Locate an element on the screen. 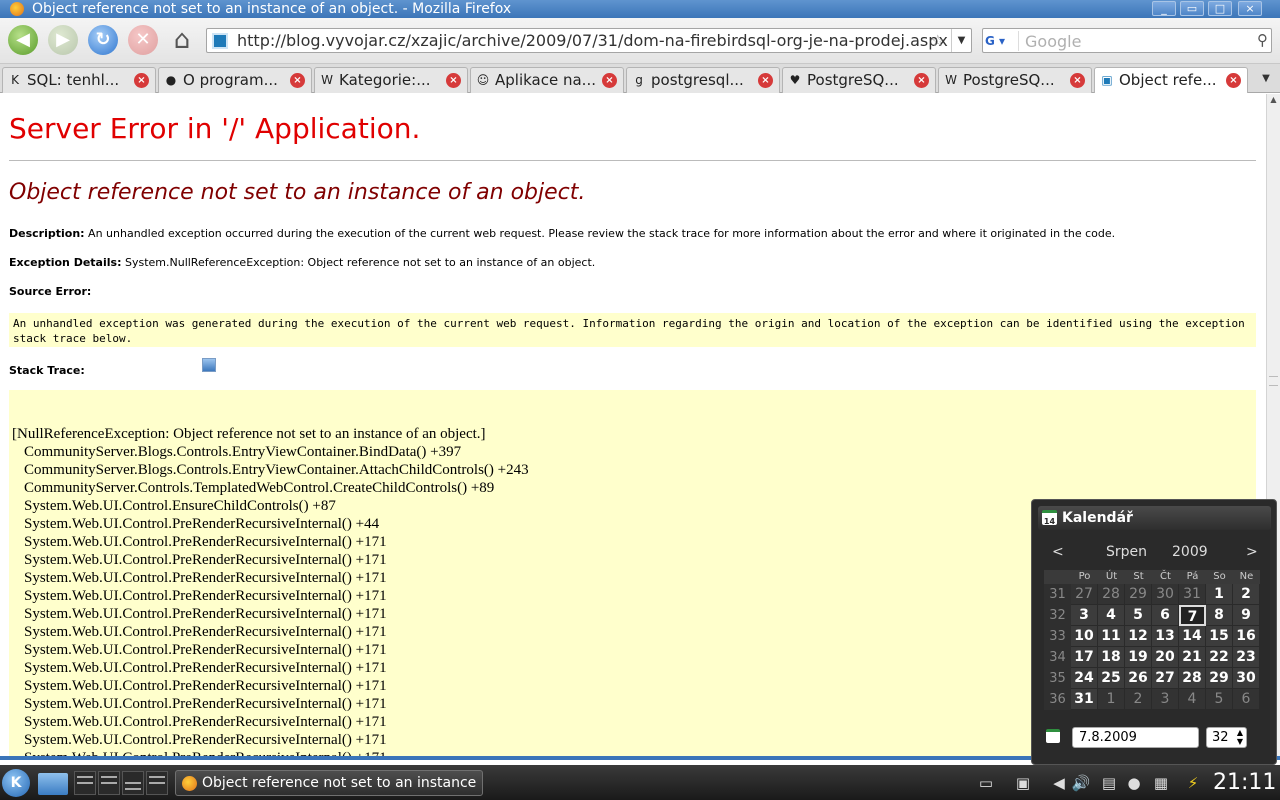  calendar-day: 15 is located at coordinates (1219, 636).